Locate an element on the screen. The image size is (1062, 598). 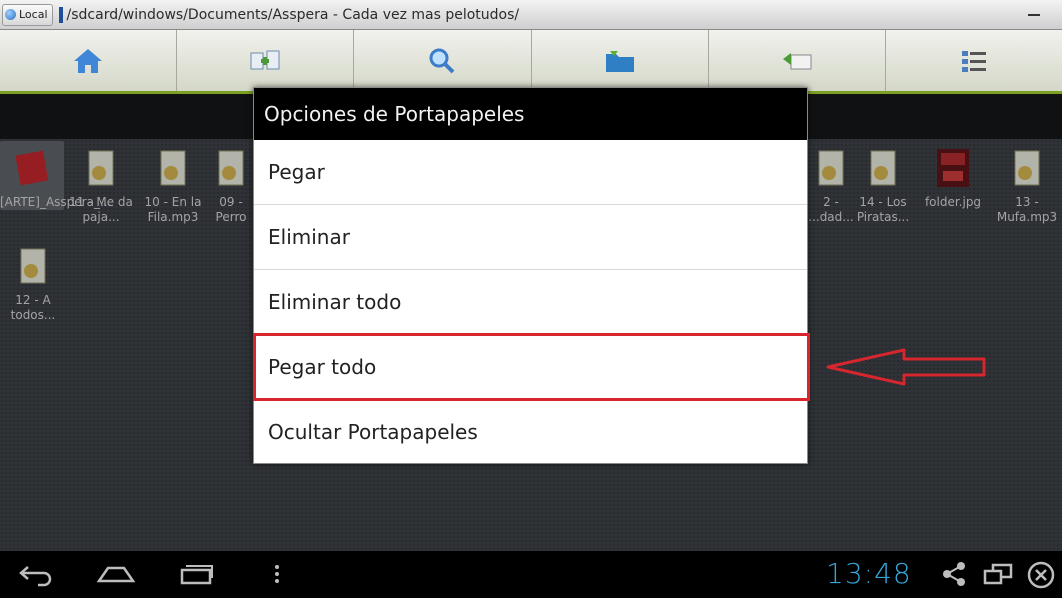
folder-icon is located at coordinates (619, 61).